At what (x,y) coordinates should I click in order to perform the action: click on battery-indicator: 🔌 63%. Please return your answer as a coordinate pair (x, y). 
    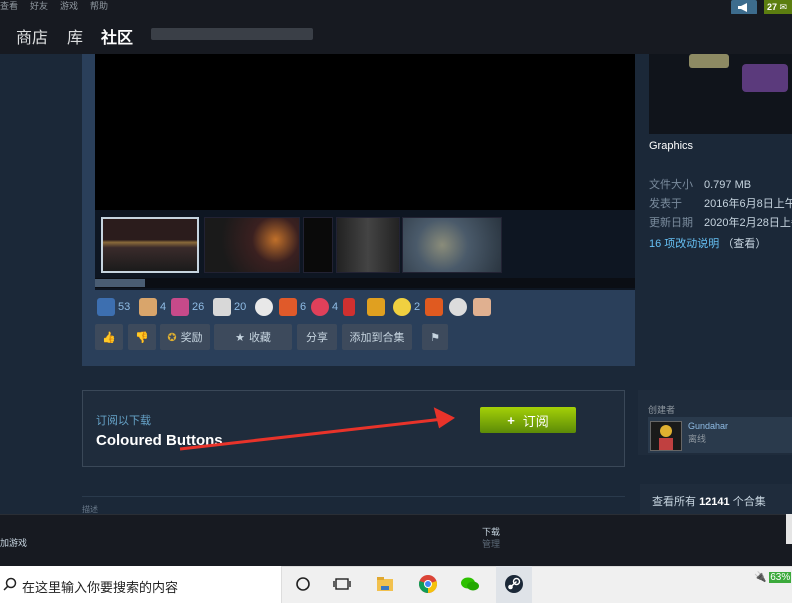
    Looking at the image, I should click on (773, 583).